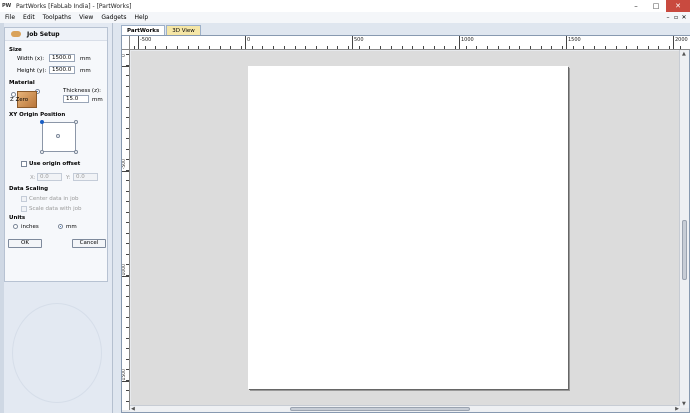 The height and width of the screenshot is (413, 690). What do you see at coordinates (32, 71) in the screenshot?
I see `height-label: Height (y):` at bounding box center [32, 71].